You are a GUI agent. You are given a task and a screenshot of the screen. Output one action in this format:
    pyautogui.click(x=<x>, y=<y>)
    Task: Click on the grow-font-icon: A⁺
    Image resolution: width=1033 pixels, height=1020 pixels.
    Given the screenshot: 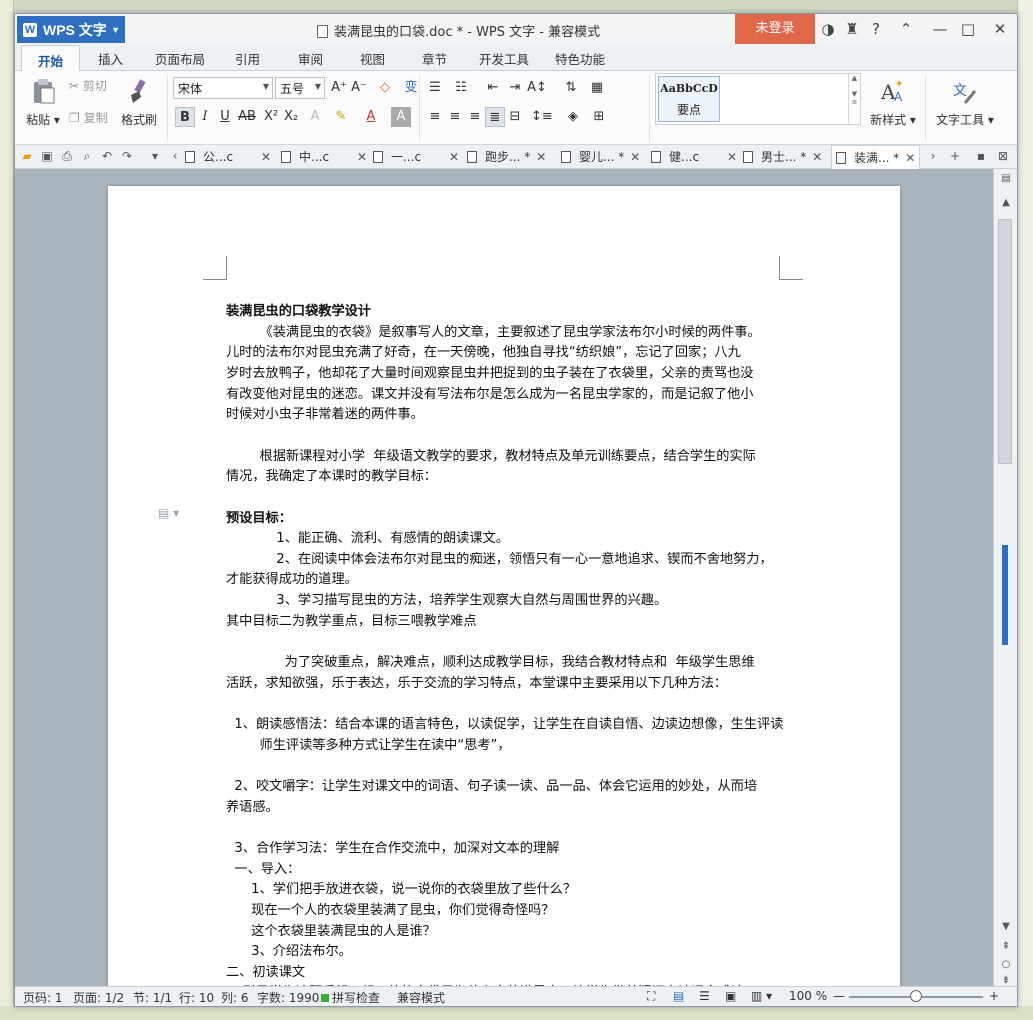 What is the action you would take?
    pyautogui.click(x=339, y=88)
    